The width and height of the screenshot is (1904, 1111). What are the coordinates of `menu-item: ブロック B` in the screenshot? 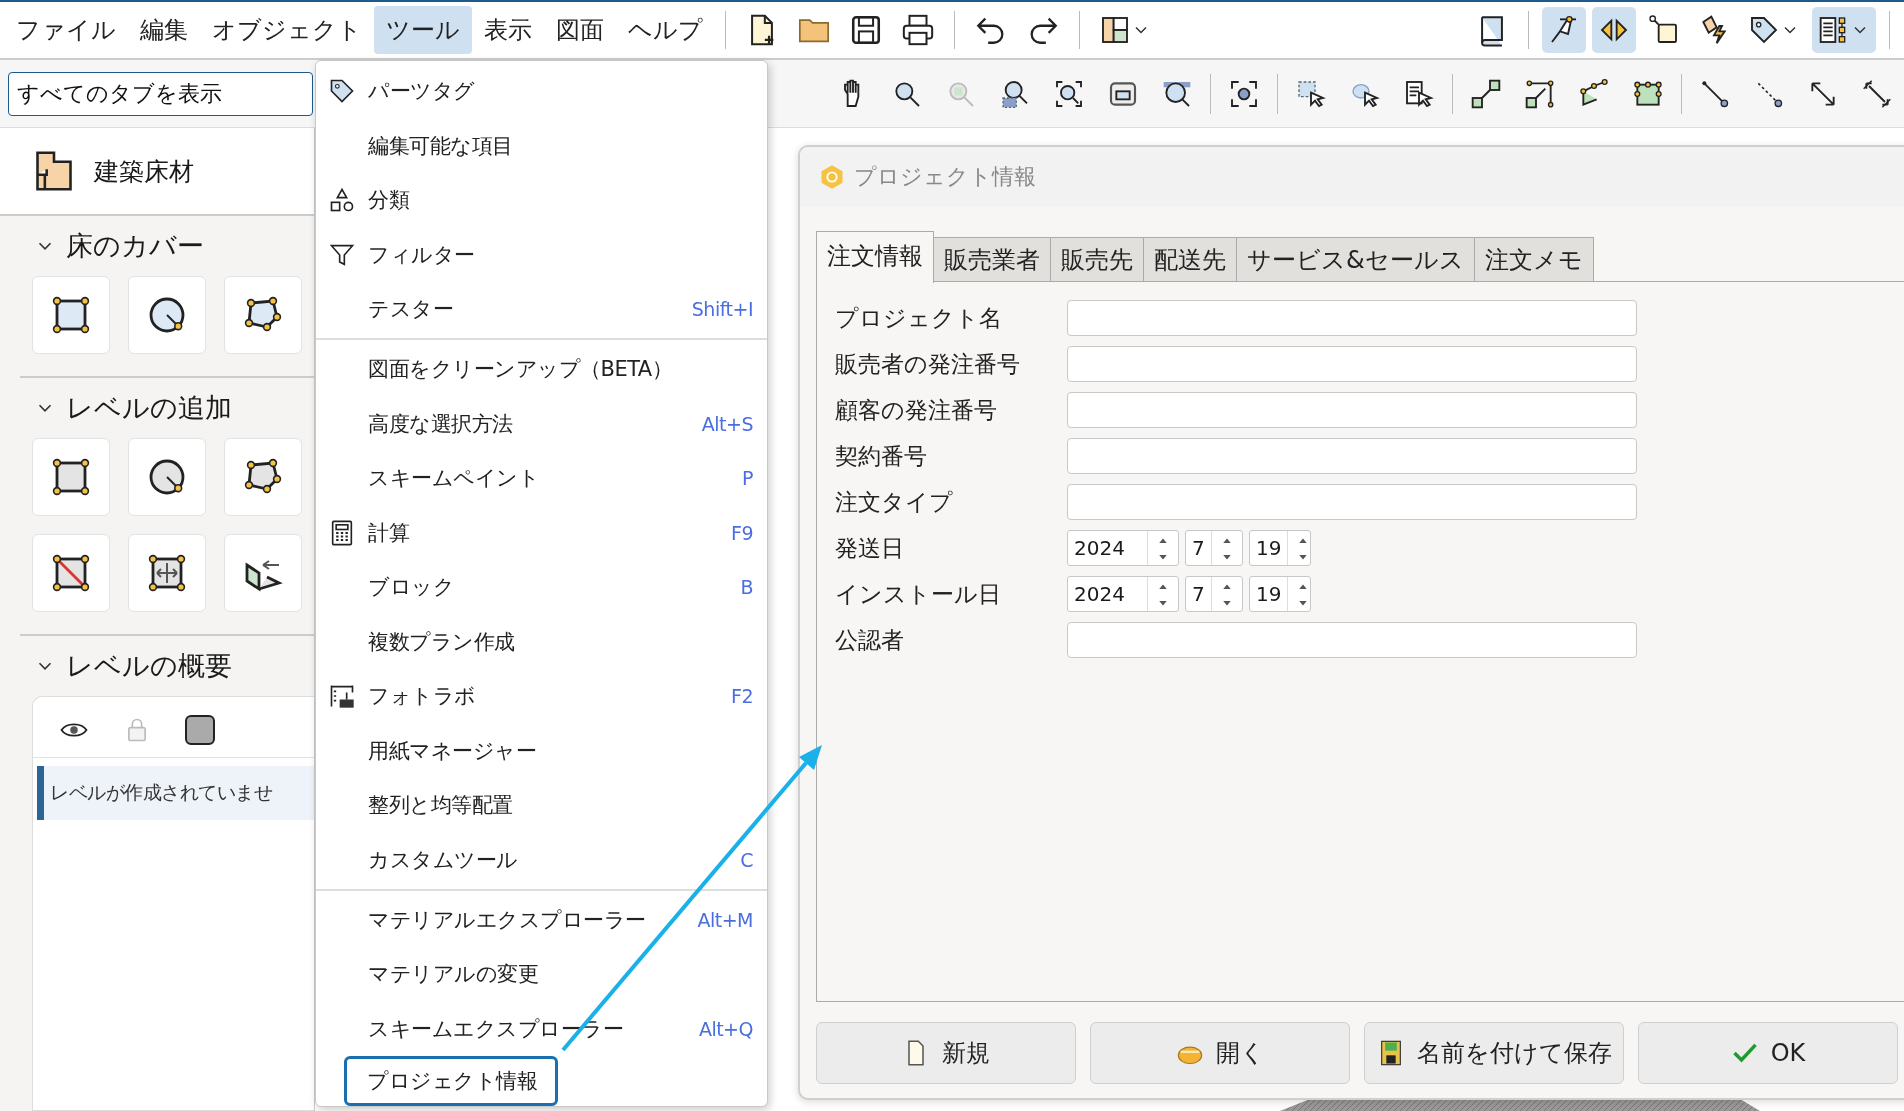 It's located at (541, 587).